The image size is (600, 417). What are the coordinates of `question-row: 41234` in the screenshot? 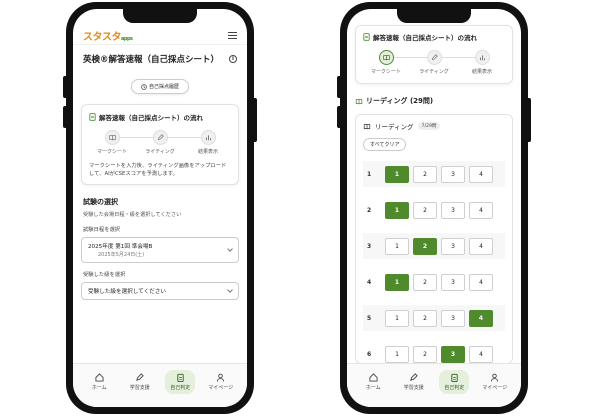 It's located at (434, 282).